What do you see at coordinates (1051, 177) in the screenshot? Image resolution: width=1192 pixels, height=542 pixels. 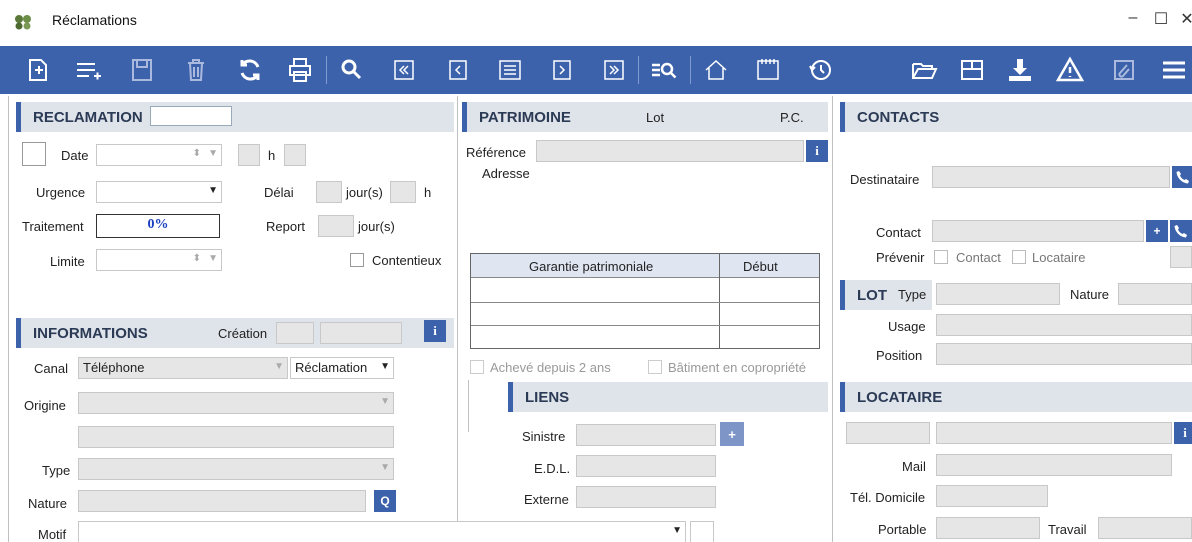 I see `destinataire-input` at bounding box center [1051, 177].